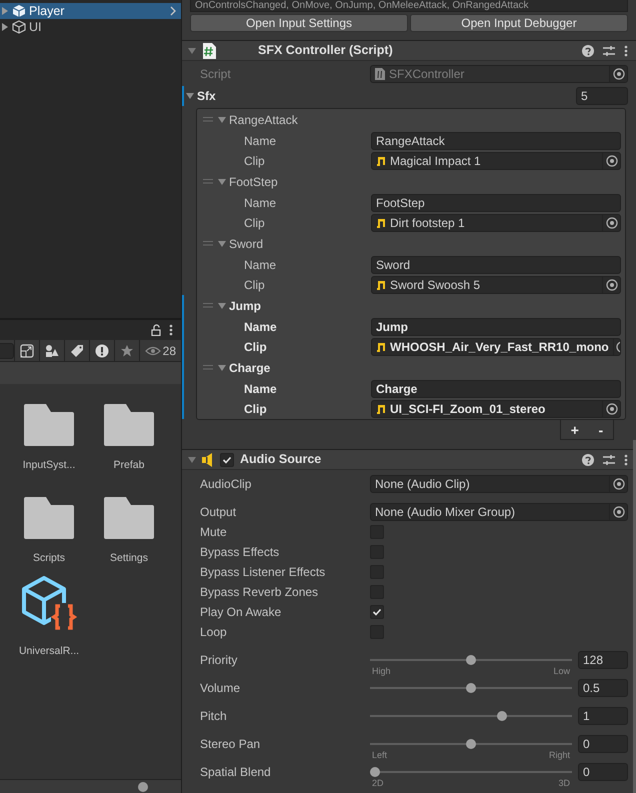 The height and width of the screenshot is (793, 636). What do you see at coordinates (496, 285) in the screenshot?
I see `clip-field: Sword Swoosh 5` at bounding box center [496, 285].